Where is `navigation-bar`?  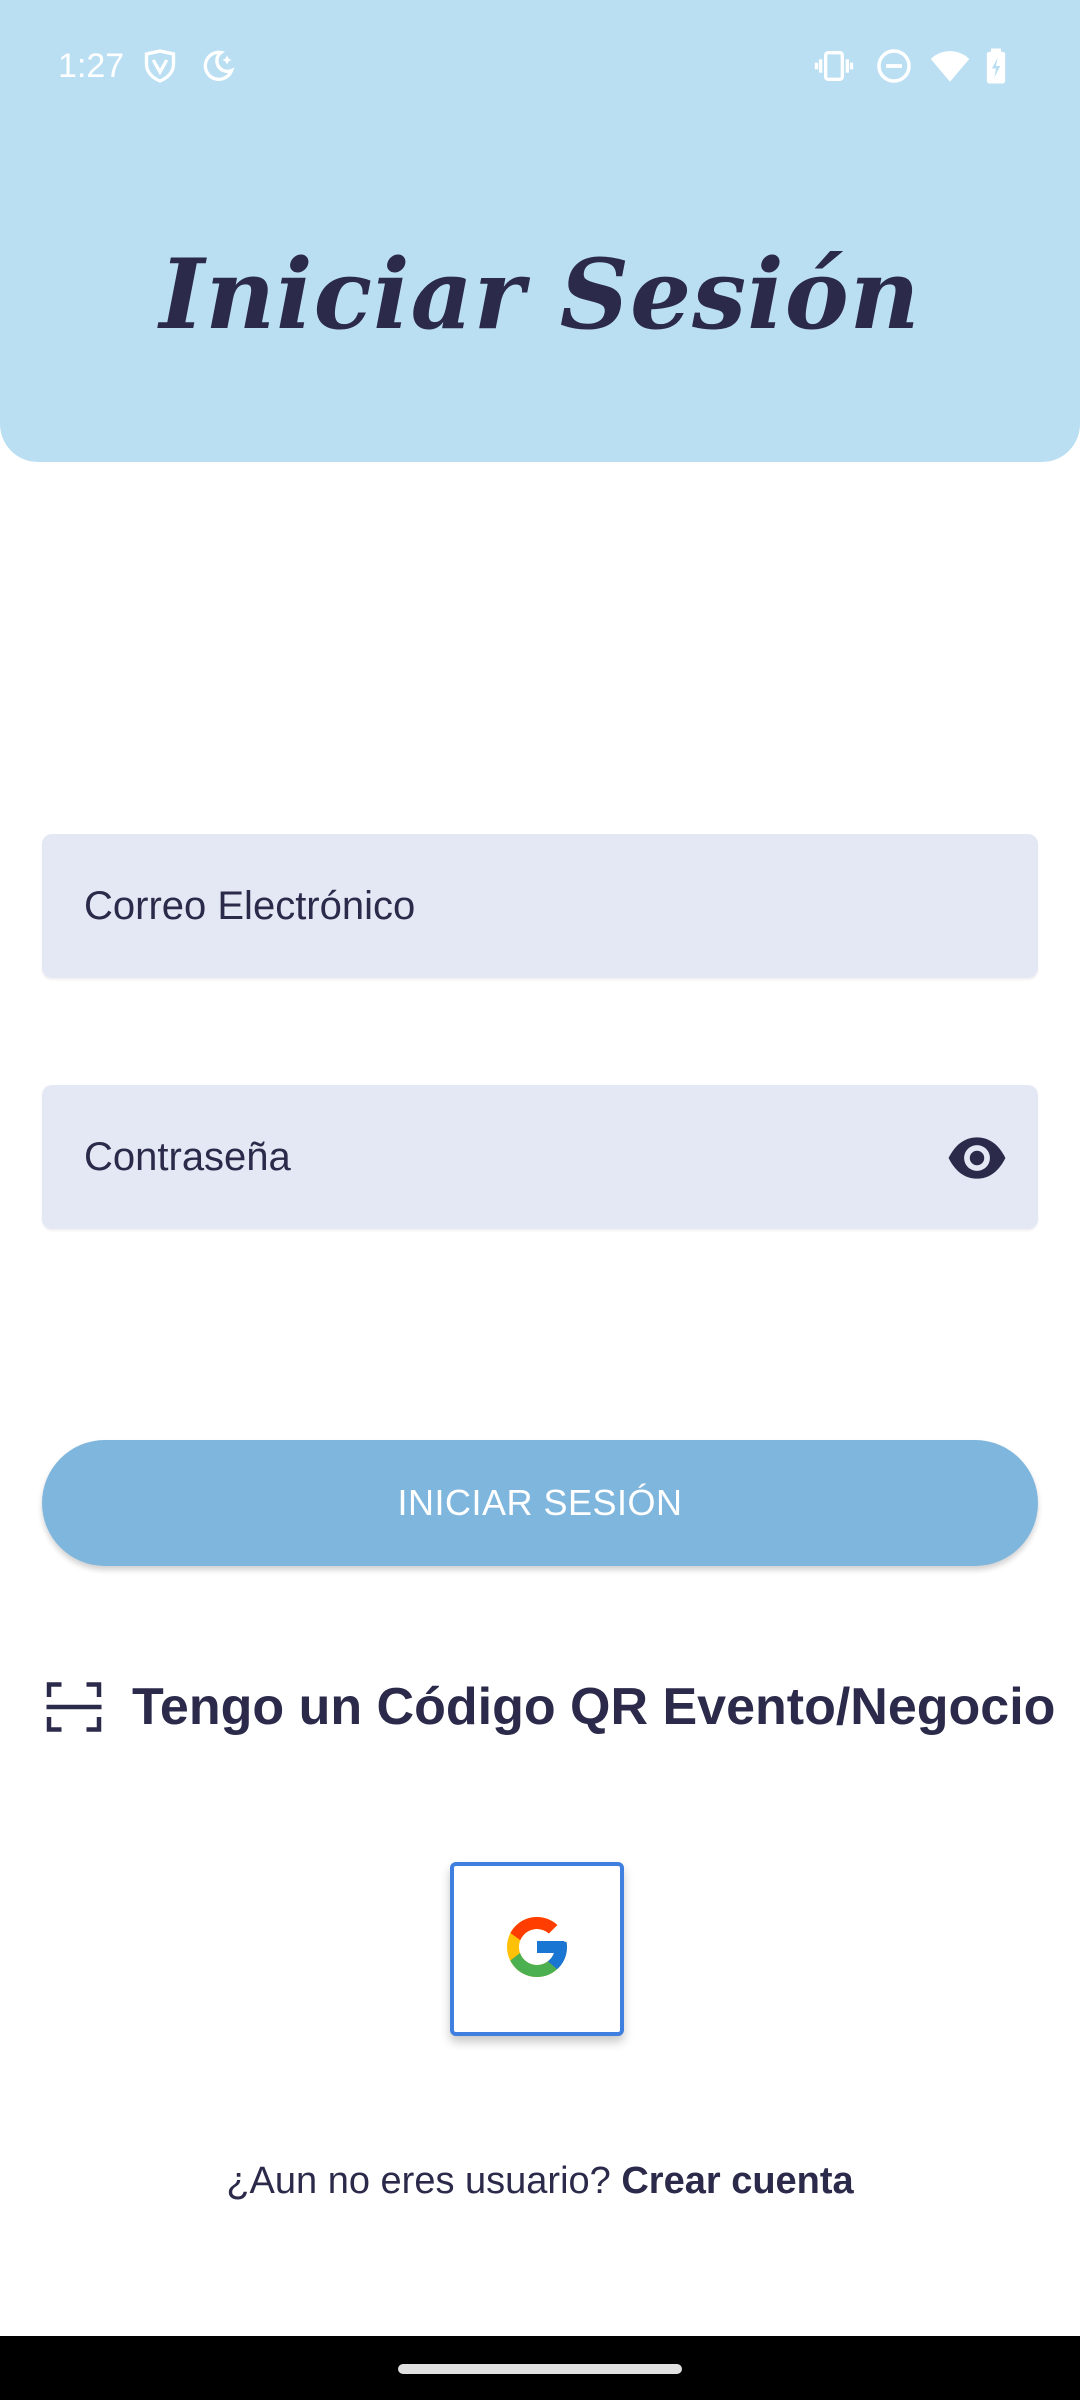 navigation-bar is located at coordinates (540, 2368).